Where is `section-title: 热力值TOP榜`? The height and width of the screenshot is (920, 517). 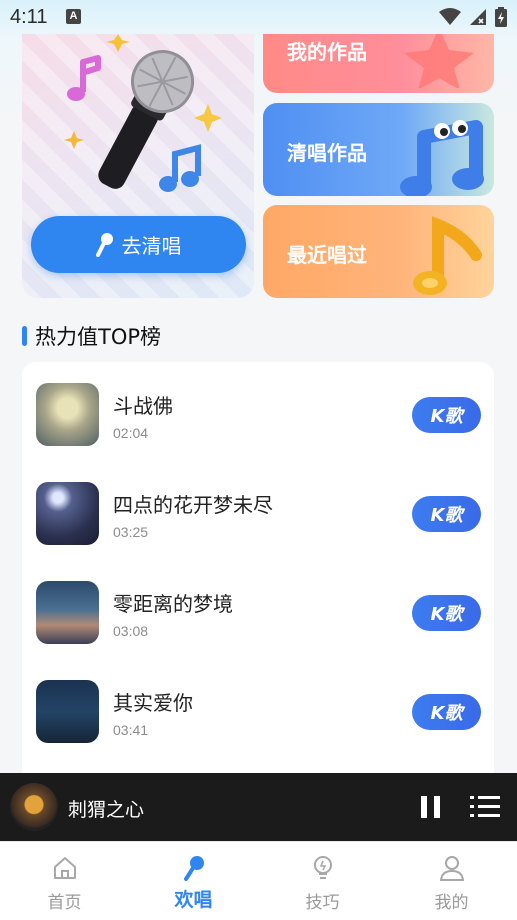 section-title: 热力值TOP榜 is located at coordinates (98, 337).